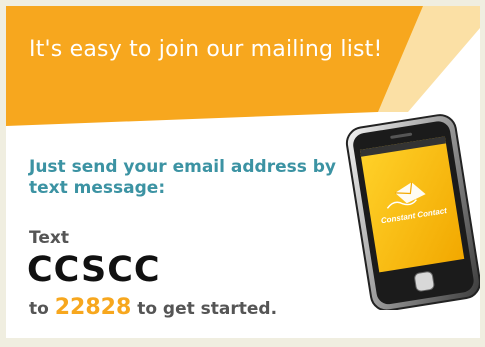  What do you see at coordinates (206, 49) in the screenshot?
I see `headline: It's easy to join our mailing list!` at bounding box center [206, 49].